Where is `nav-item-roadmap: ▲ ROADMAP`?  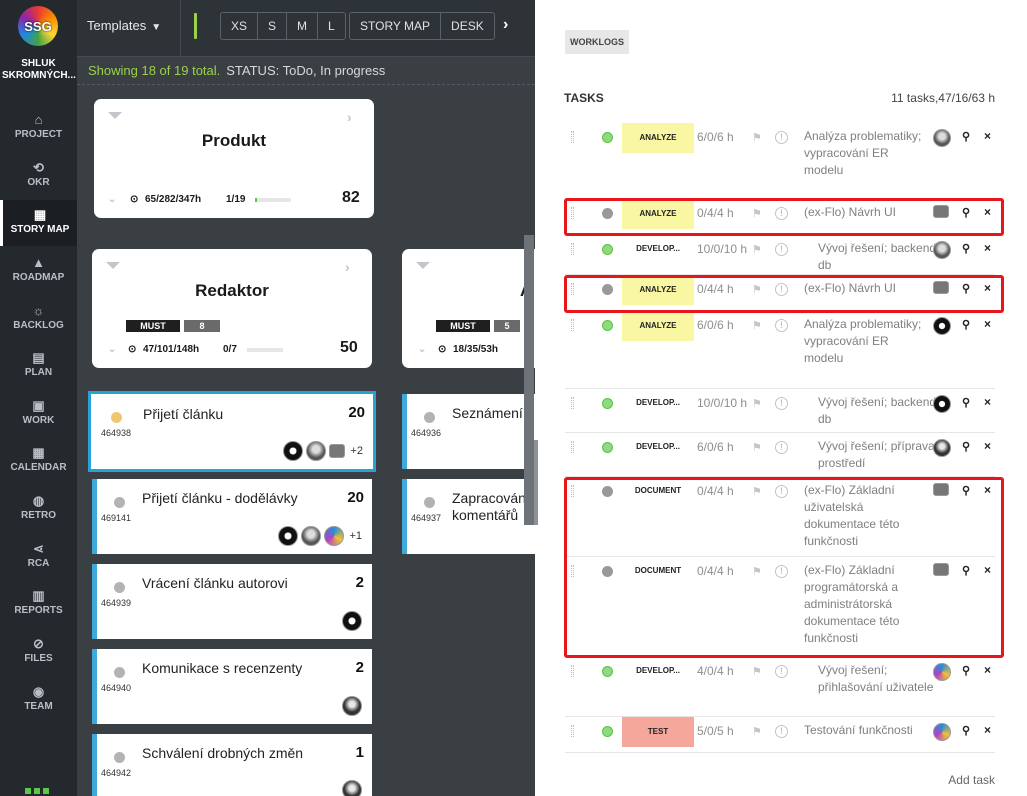
nav-item-roadmap: ▲ ROADMAP is located at coordinates (38, 271).